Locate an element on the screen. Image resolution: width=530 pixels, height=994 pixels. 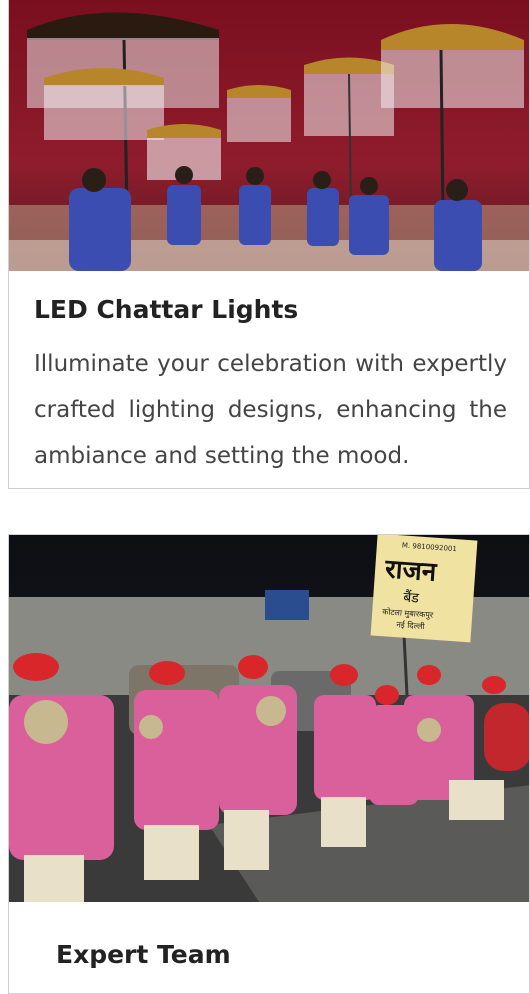
sign-band: बैंड is located at coordinates (411, 598).